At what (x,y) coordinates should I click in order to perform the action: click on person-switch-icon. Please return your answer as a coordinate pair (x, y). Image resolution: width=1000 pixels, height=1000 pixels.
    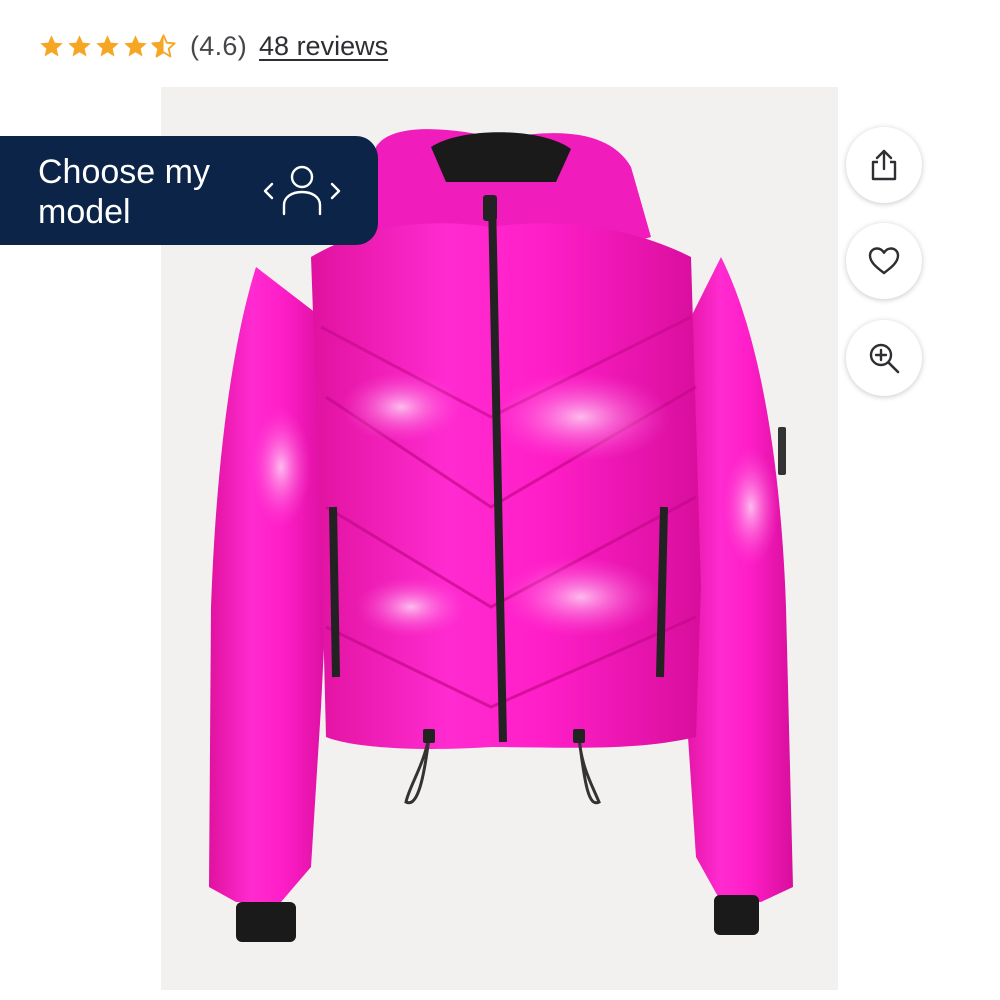
    Looking at the image, I should click on (302, 190).